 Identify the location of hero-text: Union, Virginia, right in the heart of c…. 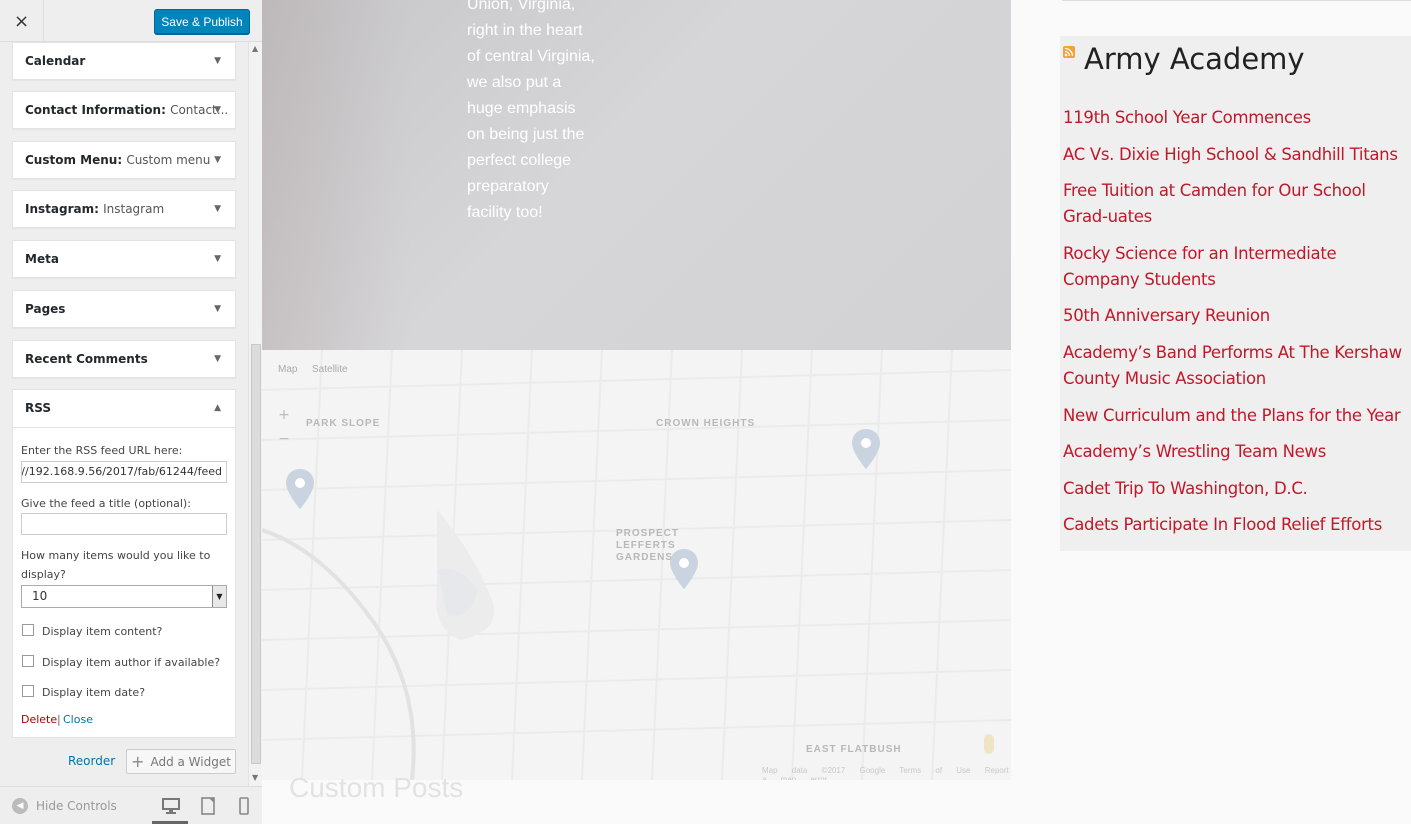
(531, 110).